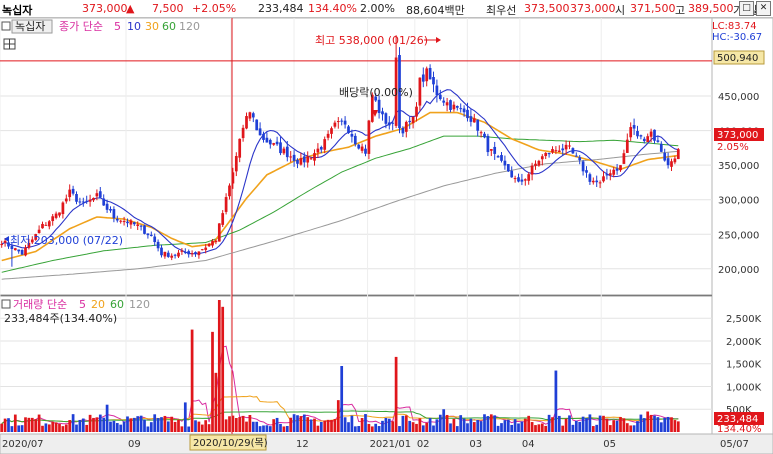 The image size is (773, 454). What do you see at coordinates (117, 304) in the screenshot?
I see `vol-ma60-legend: 60` at bounding box center [117, 304].